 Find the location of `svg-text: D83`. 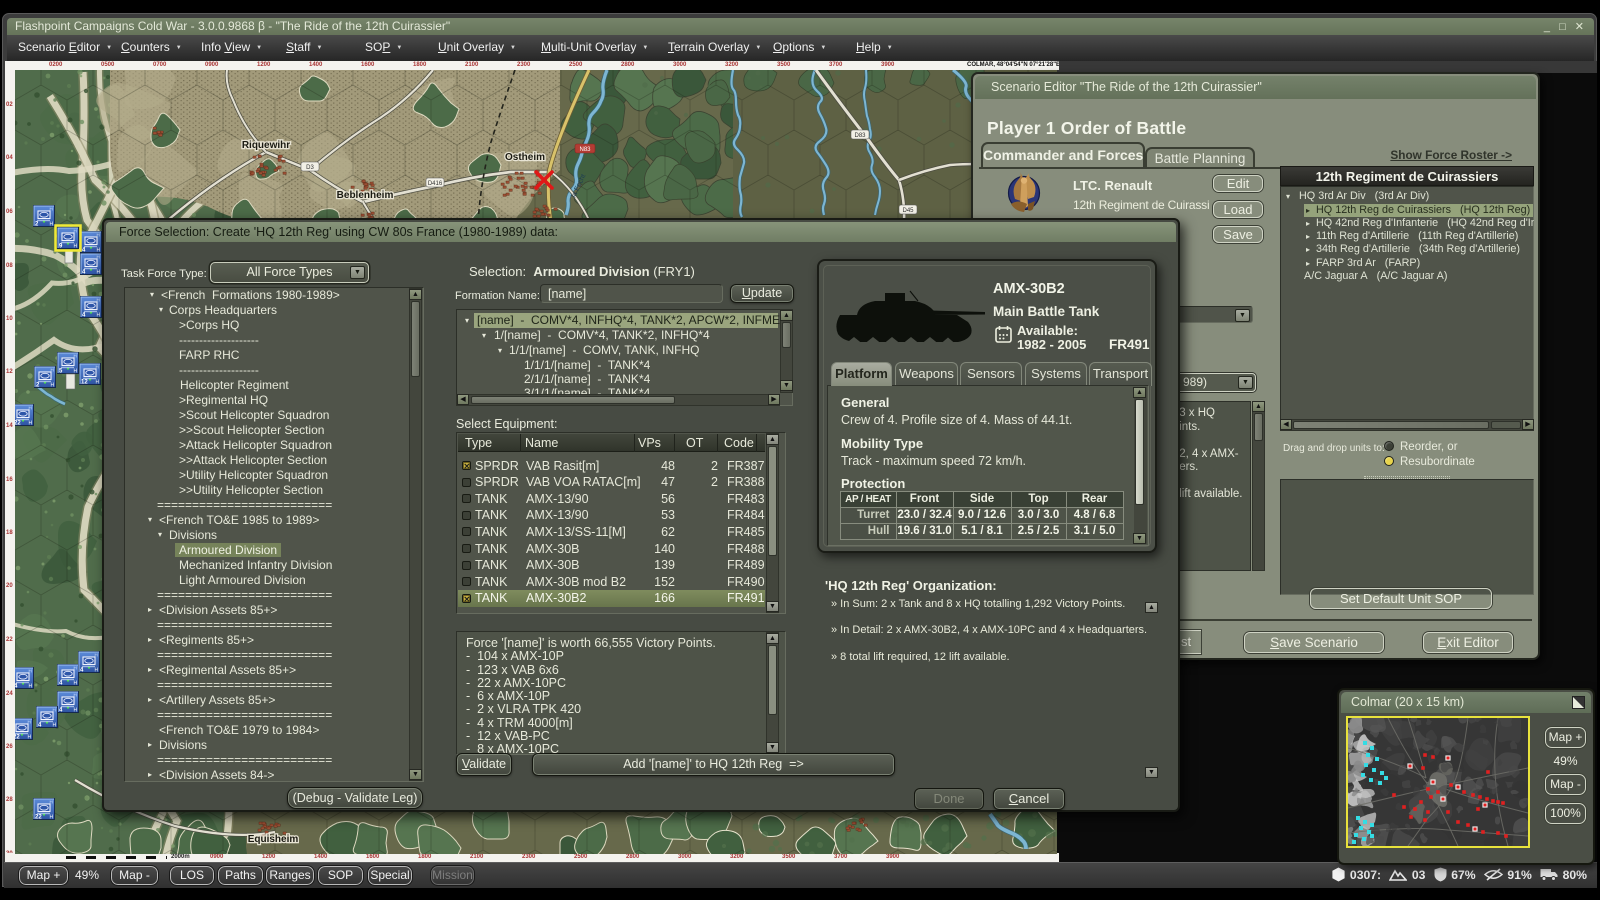

svg-text: D83 is located at coordinates (860, 136).